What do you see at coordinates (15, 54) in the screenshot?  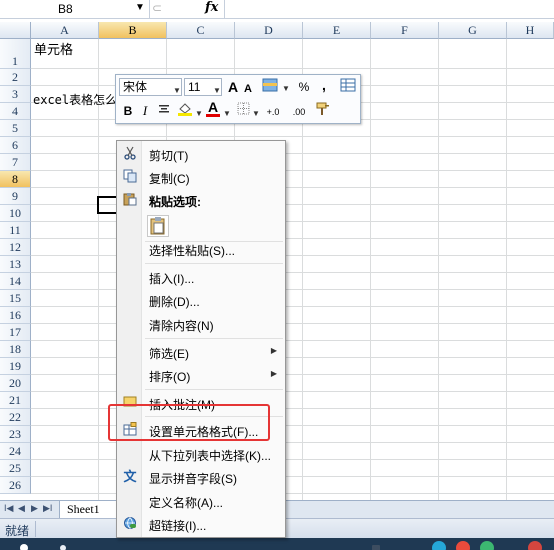 I see `row-header-1: 1` at bounding box center [15, 54].